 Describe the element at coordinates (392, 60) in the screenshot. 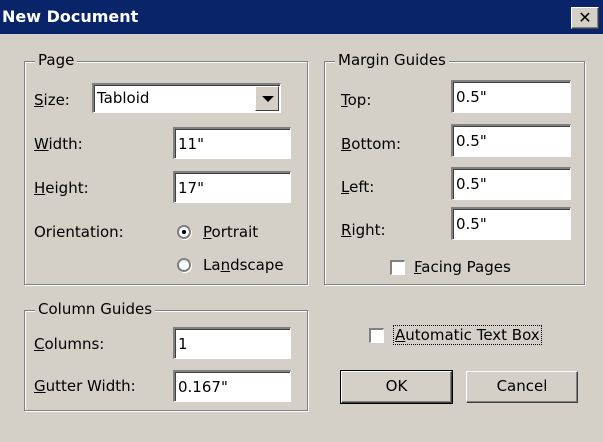

I see `margin-guides-legend: Margin Guides` at that location.